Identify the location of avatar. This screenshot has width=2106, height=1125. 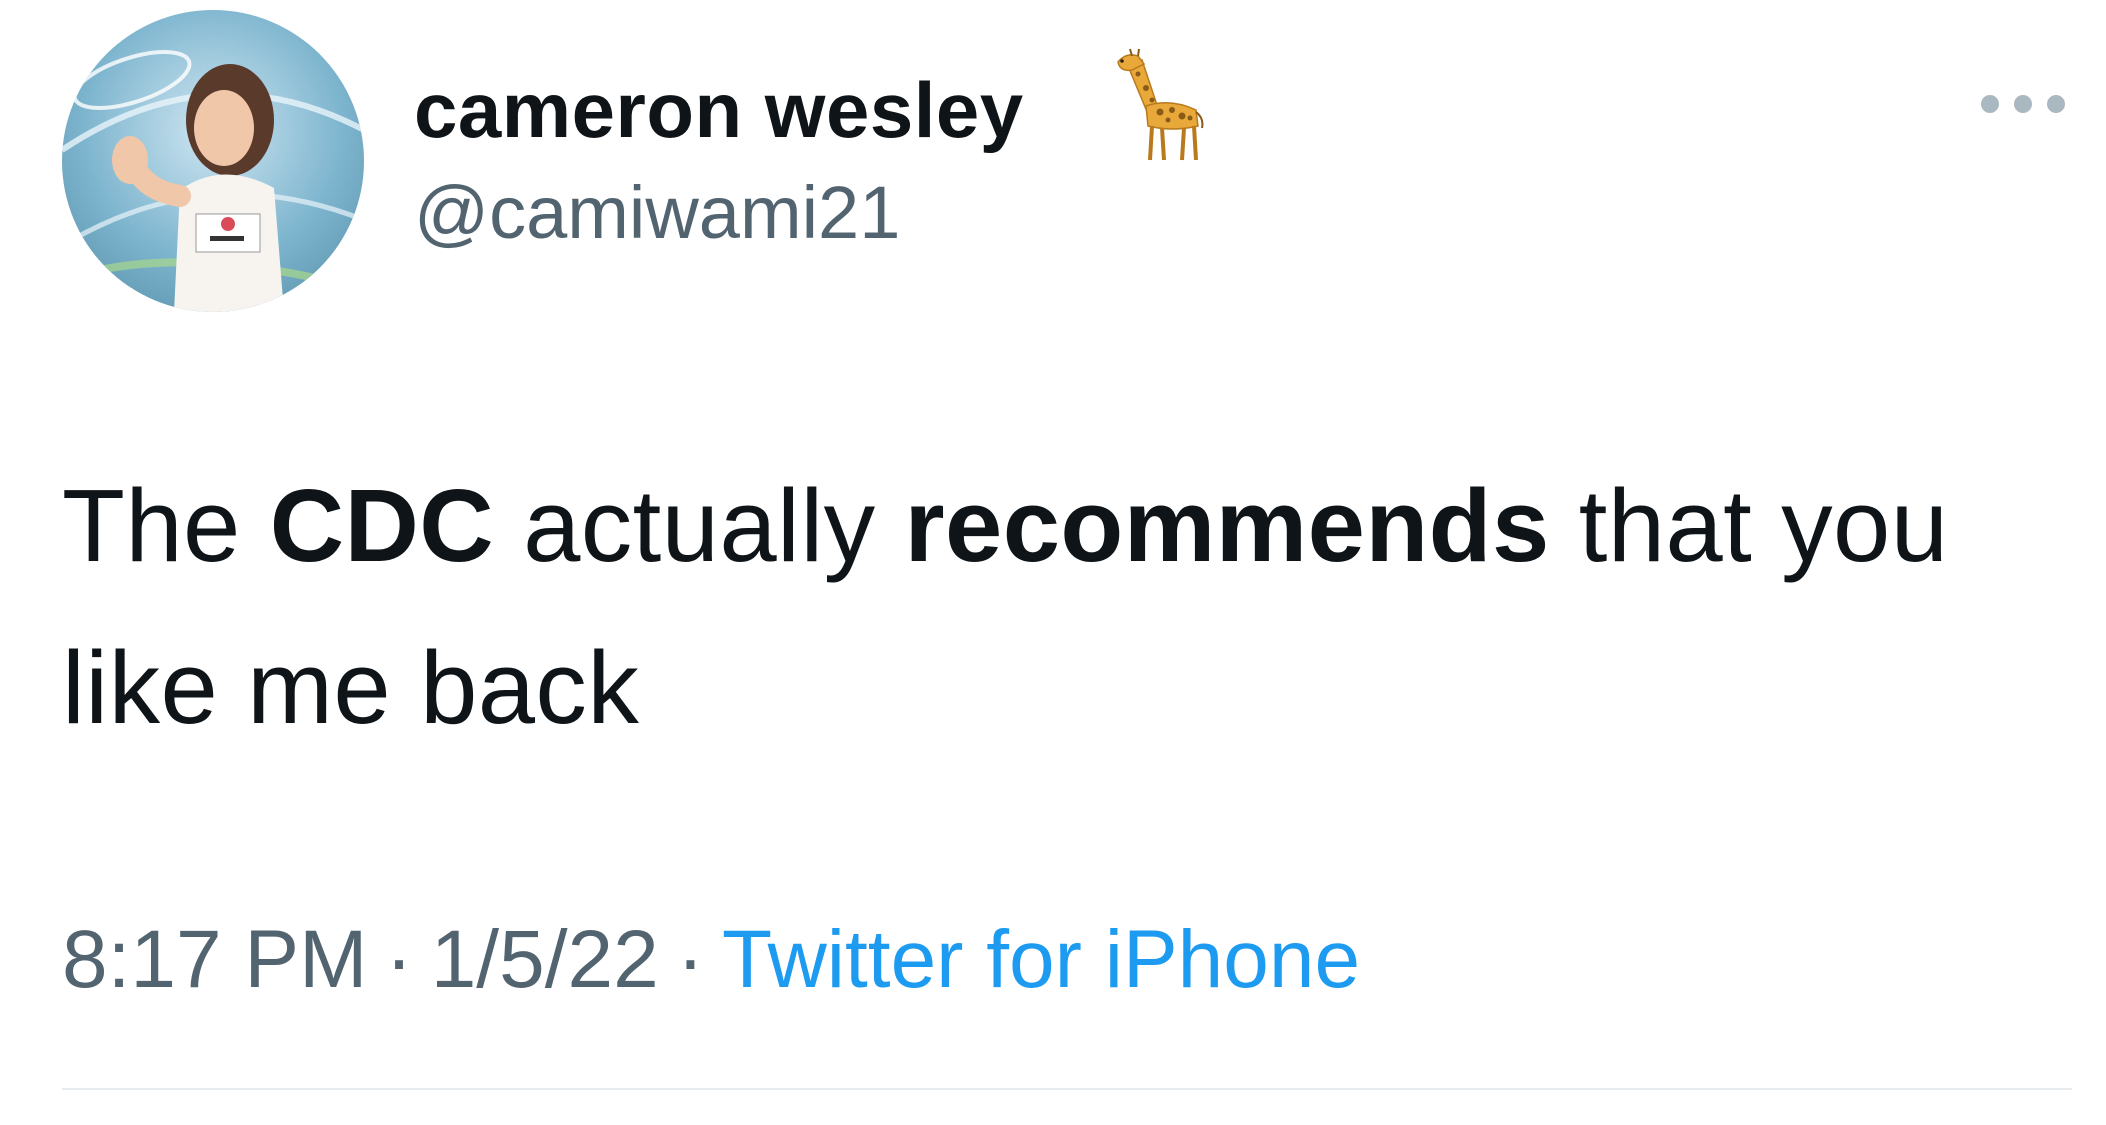
(213, 161).